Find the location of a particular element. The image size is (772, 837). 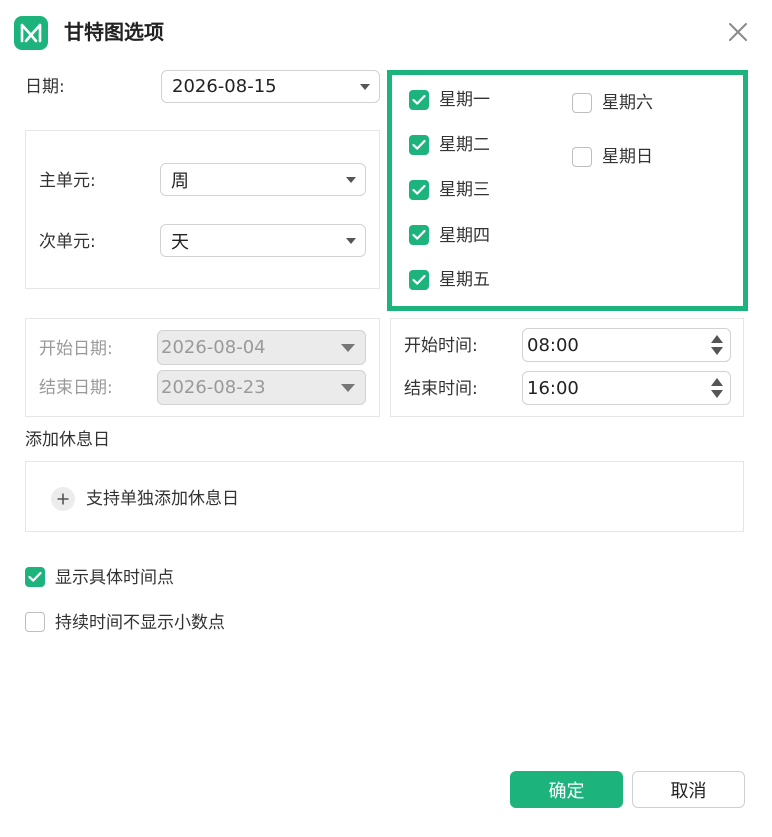

start-time-stepper: 08:00 is located at coordinates (626, 345).